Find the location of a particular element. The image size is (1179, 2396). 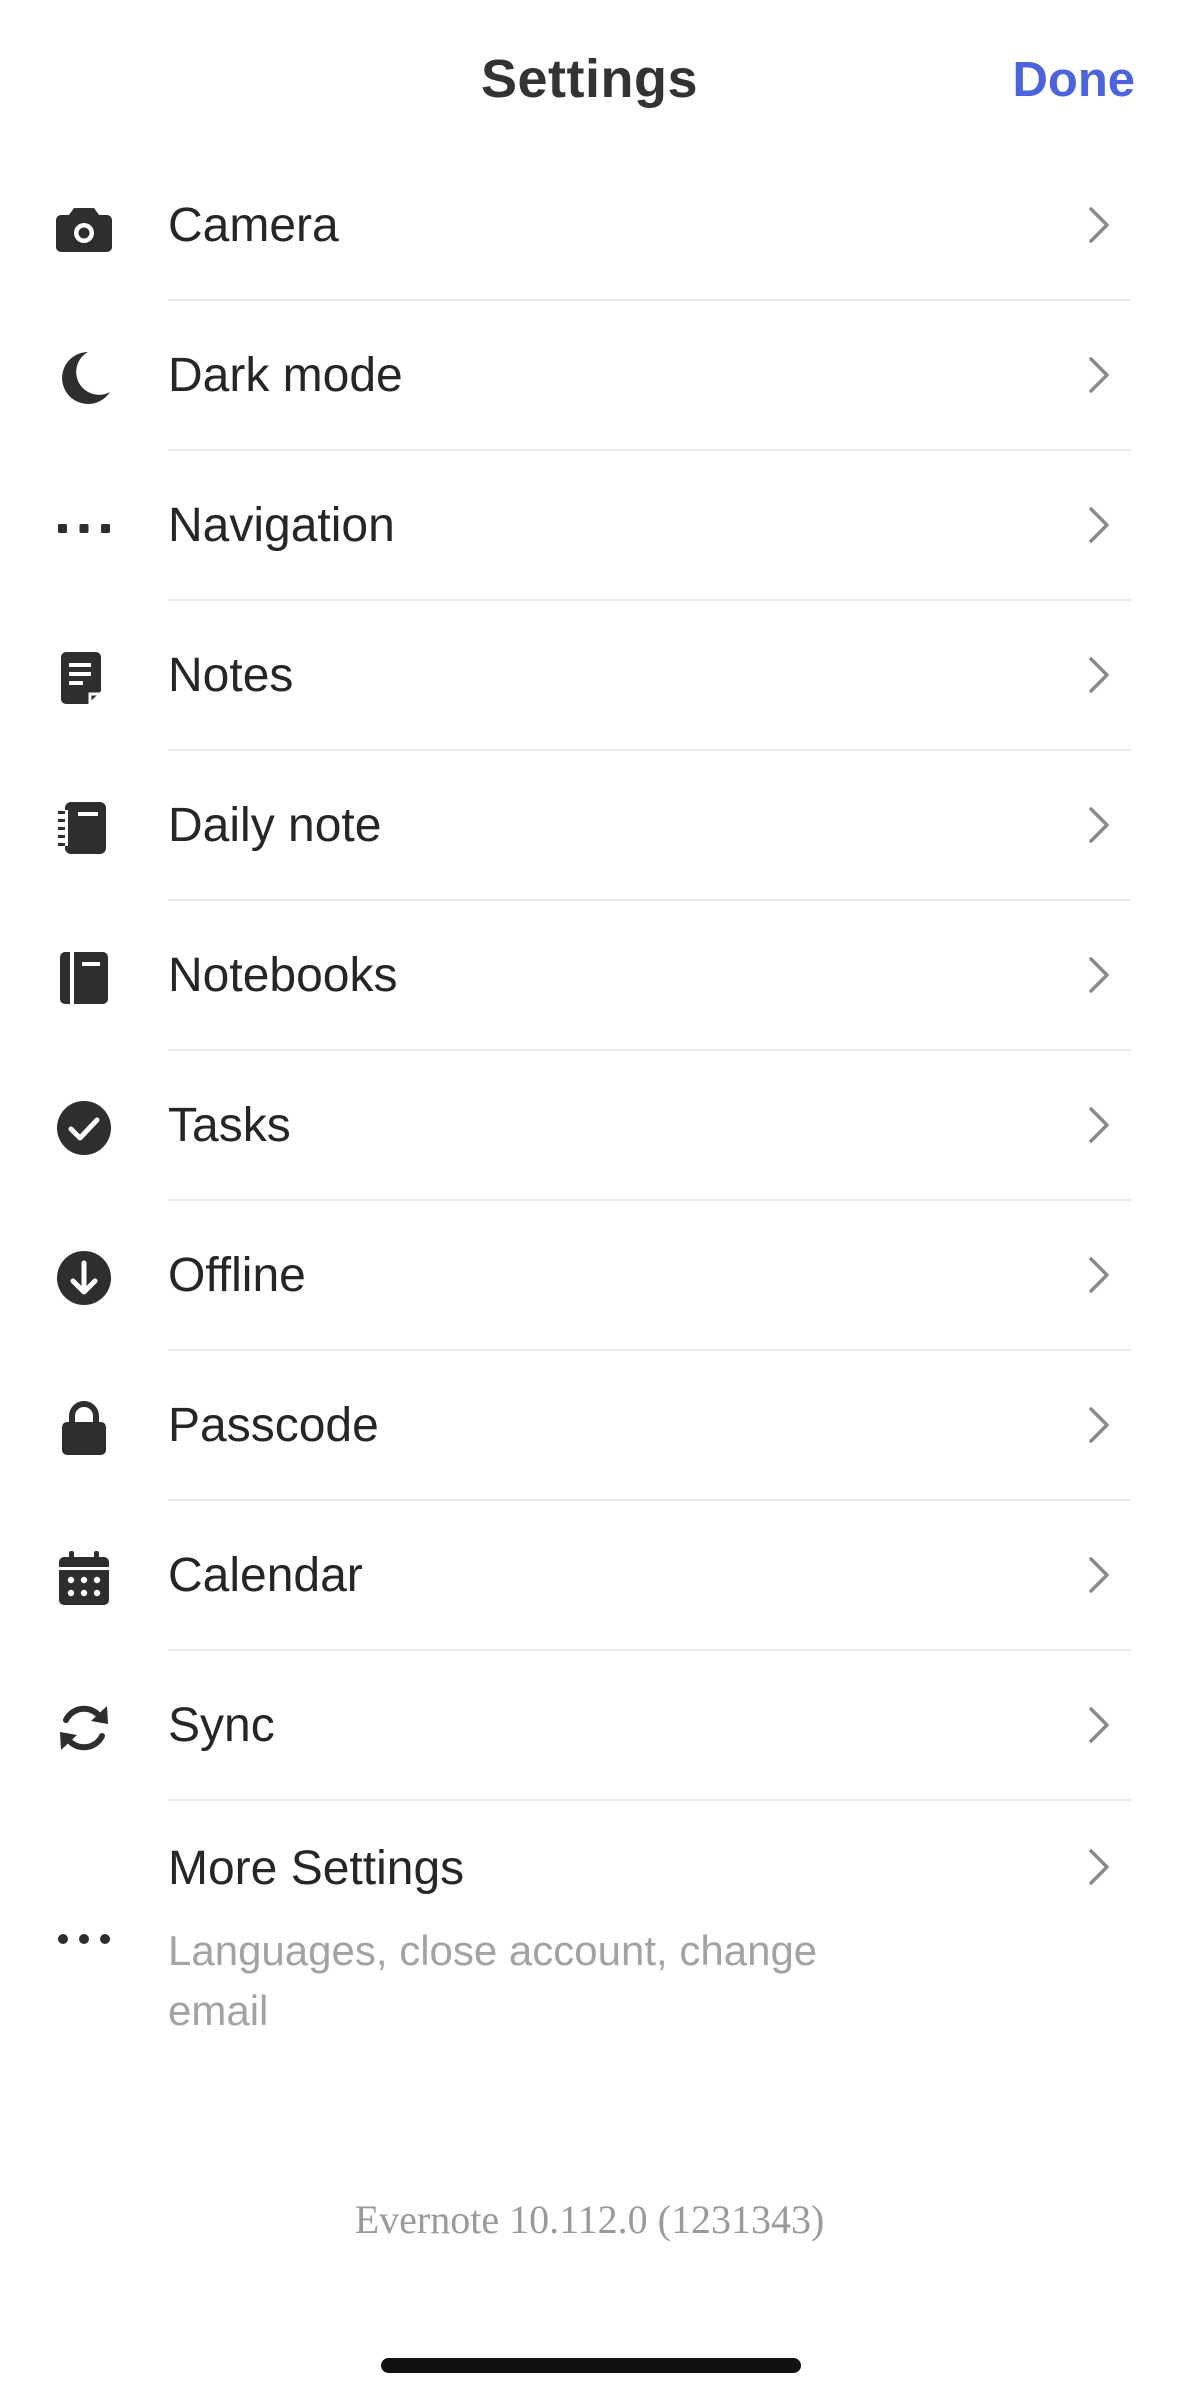

settings-item-calendar: Calendar is located at coordinates (589, 1576).